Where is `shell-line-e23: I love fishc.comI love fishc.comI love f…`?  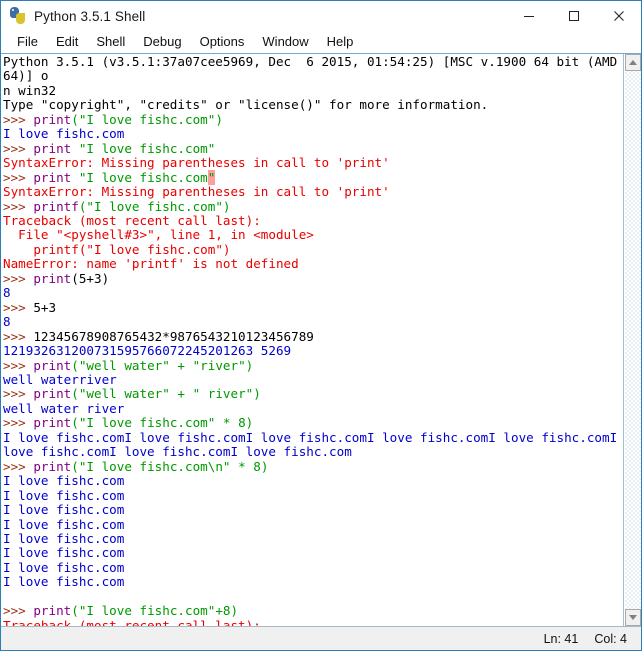 shell-line-e23: I love fishc.comI love fishc.comI love f… is located at coordinates (313, 444).